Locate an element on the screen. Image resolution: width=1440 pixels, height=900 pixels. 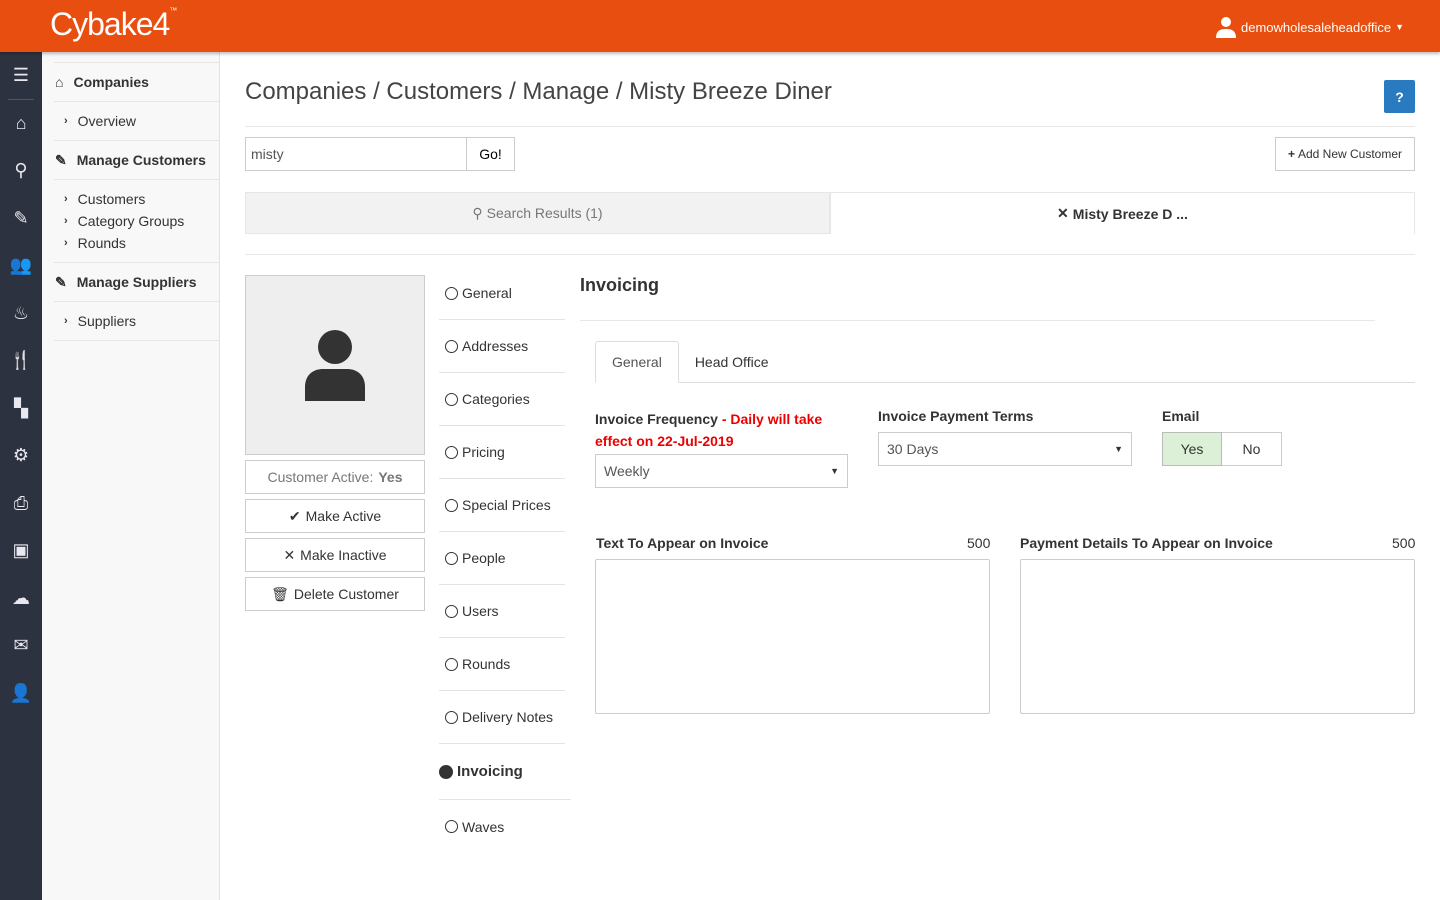
nav-rounds: Rounds is located at coordinates (502, 664).